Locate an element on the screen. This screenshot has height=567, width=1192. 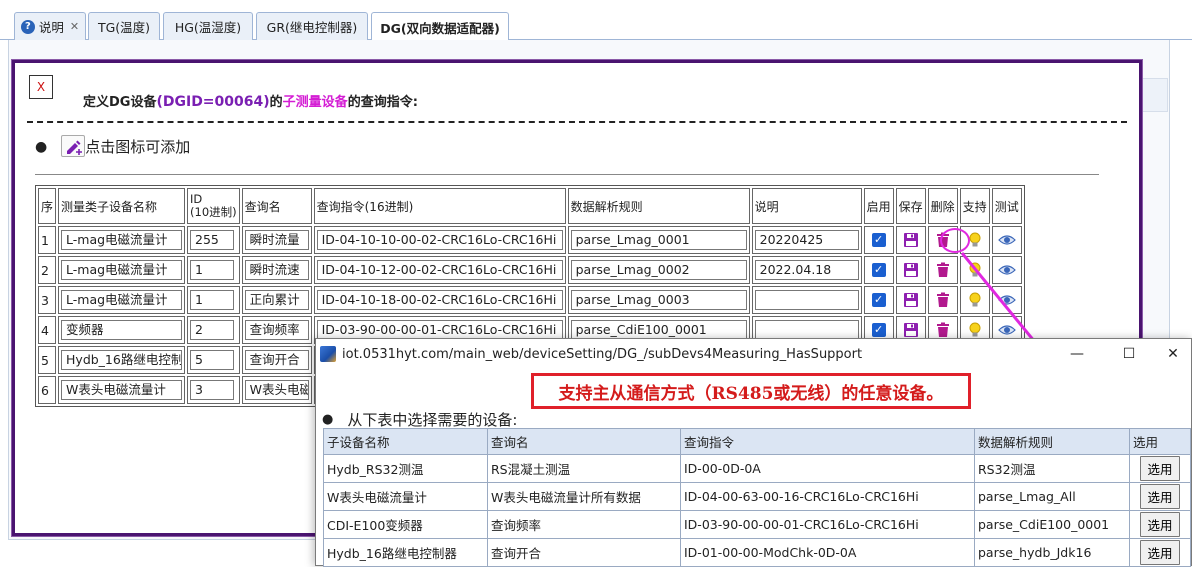
sub-query-command: ID-04-00-63-00-16-CRC16Lo-CRC16Hi is located at coordinates (827, 496).